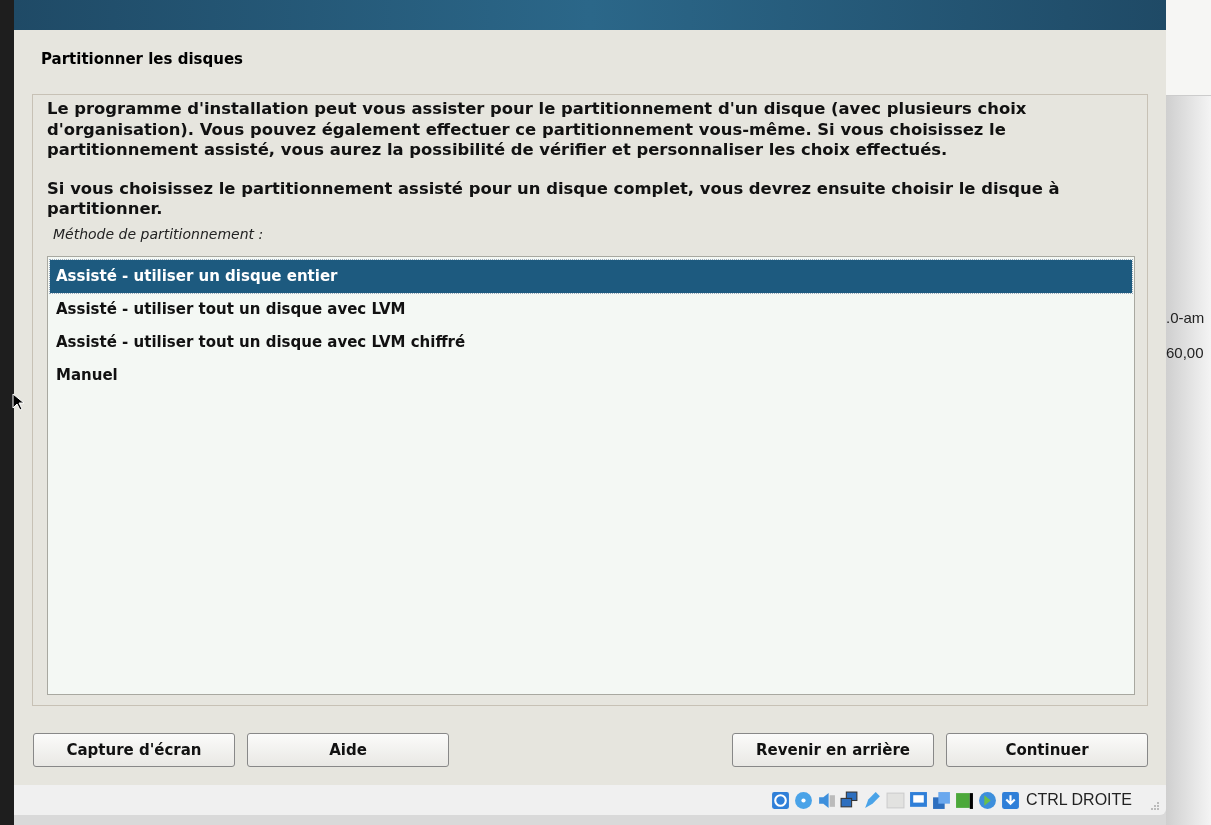 The height and width of the screenshot is (825, 1211). Describe the element at coordinates (918, 800) in the screenshot. I see `display-icon` at that location.